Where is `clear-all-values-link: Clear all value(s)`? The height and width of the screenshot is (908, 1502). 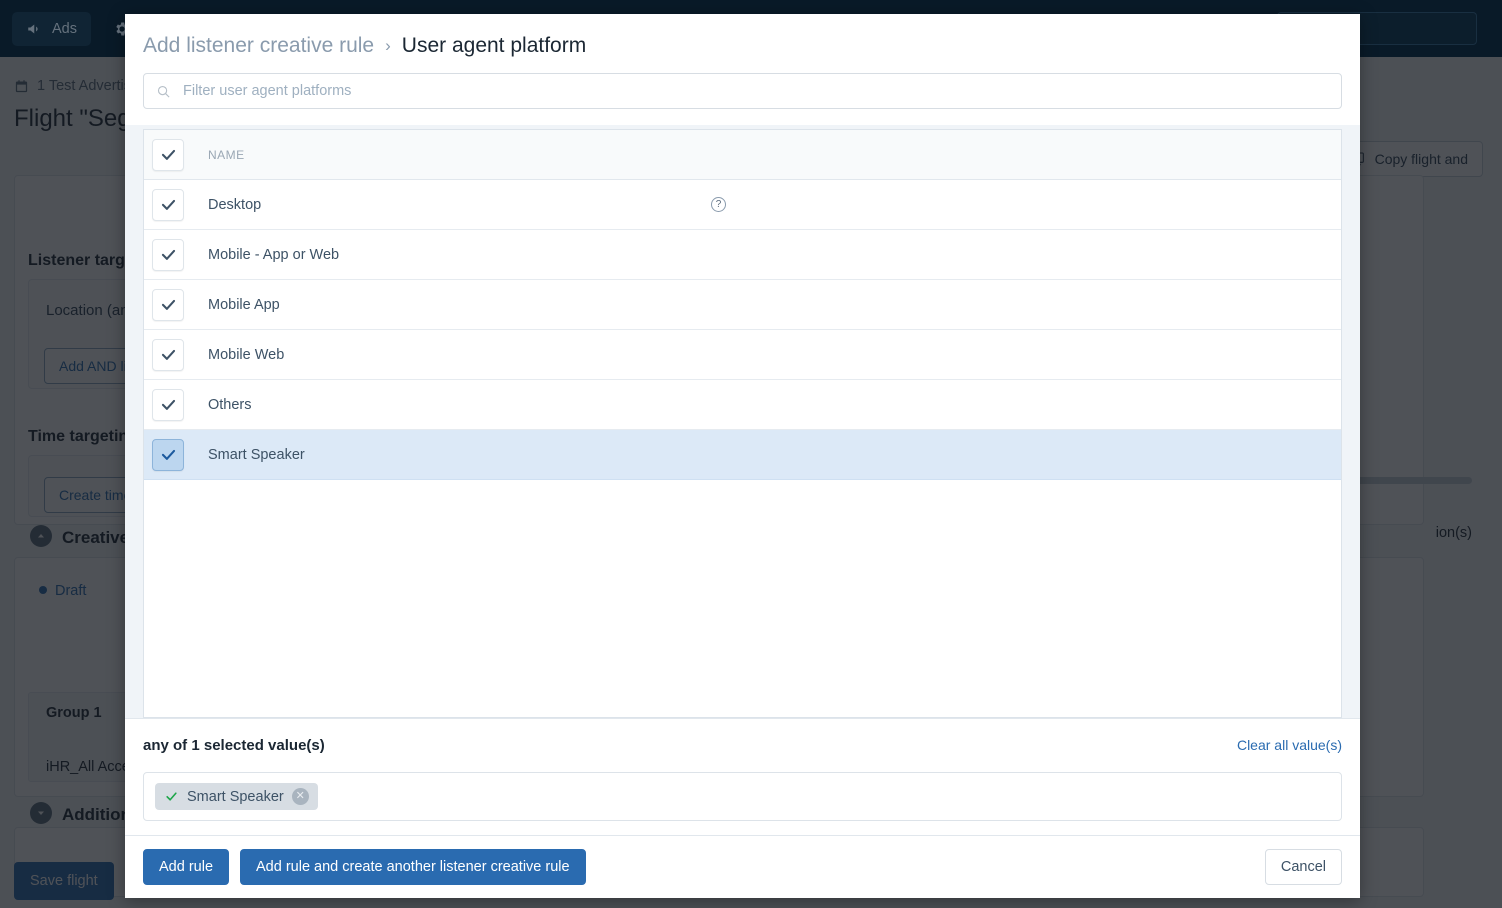
clear-all-values-link: Clear all value(s) is located at coordinates (1289, 745).